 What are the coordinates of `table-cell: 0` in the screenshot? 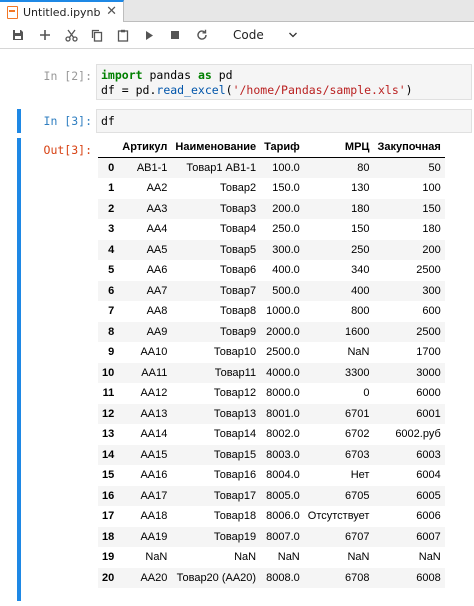 It's located at (366, 393).